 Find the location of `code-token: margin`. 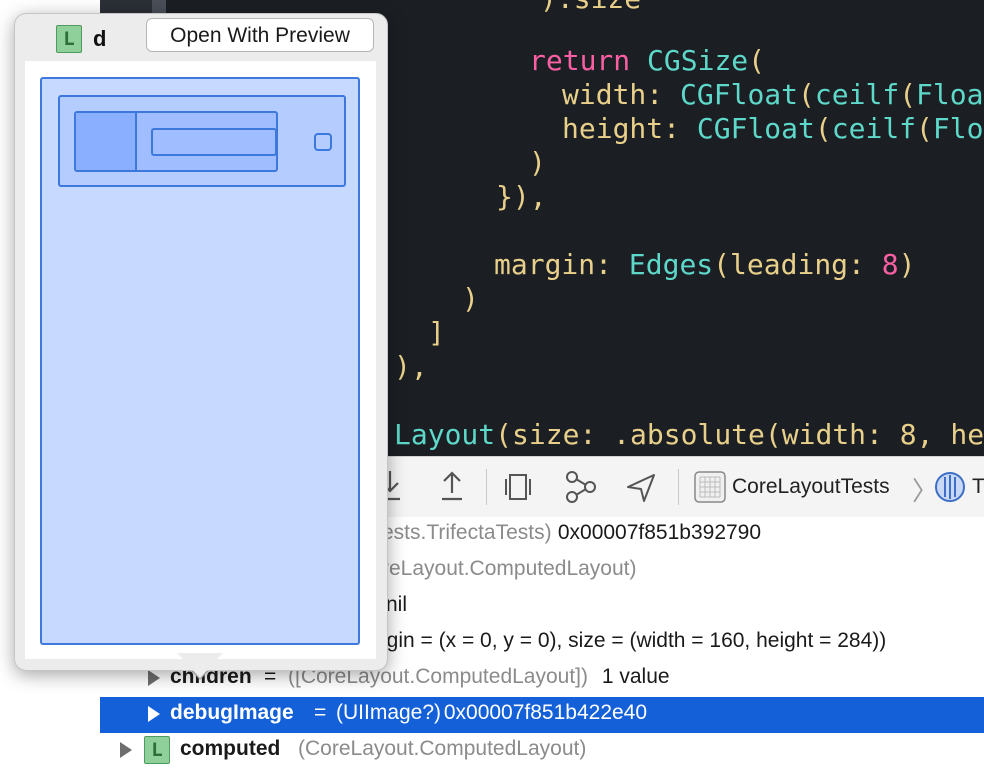

code-token: margin is located at coordinates (545, 264).